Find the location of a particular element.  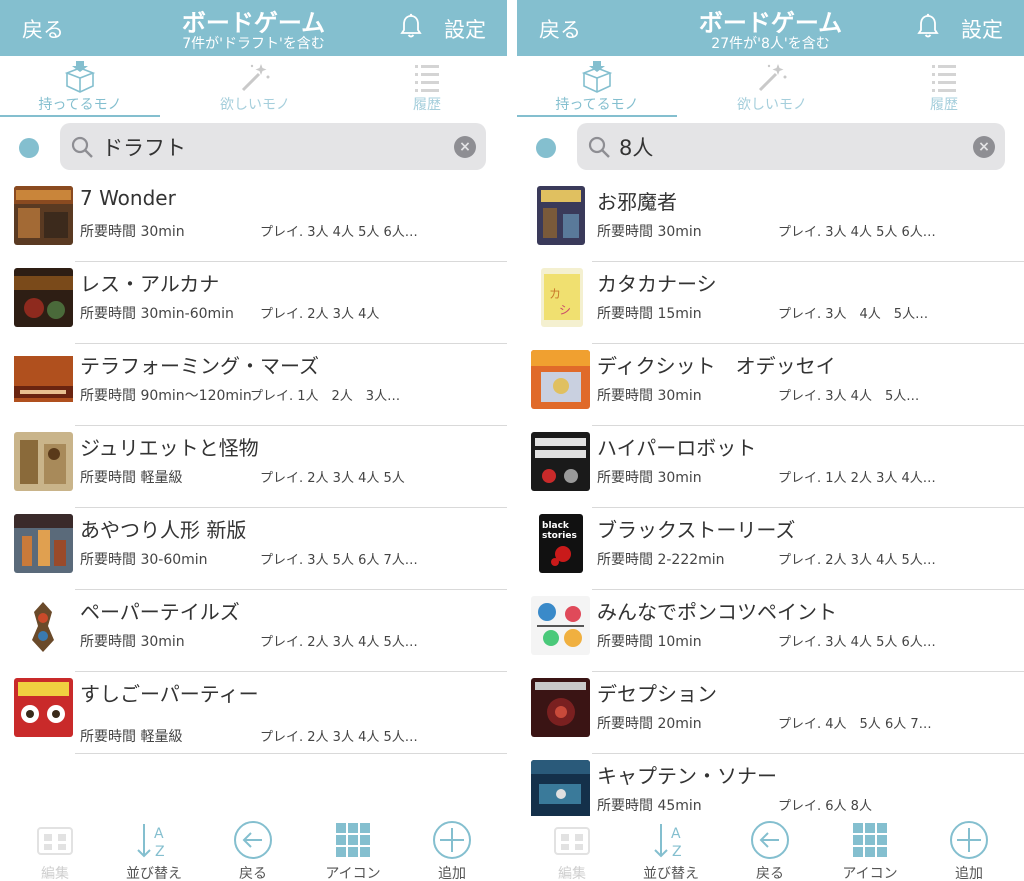

game-title: お邪魔者 is located at coordinates (637, 202).